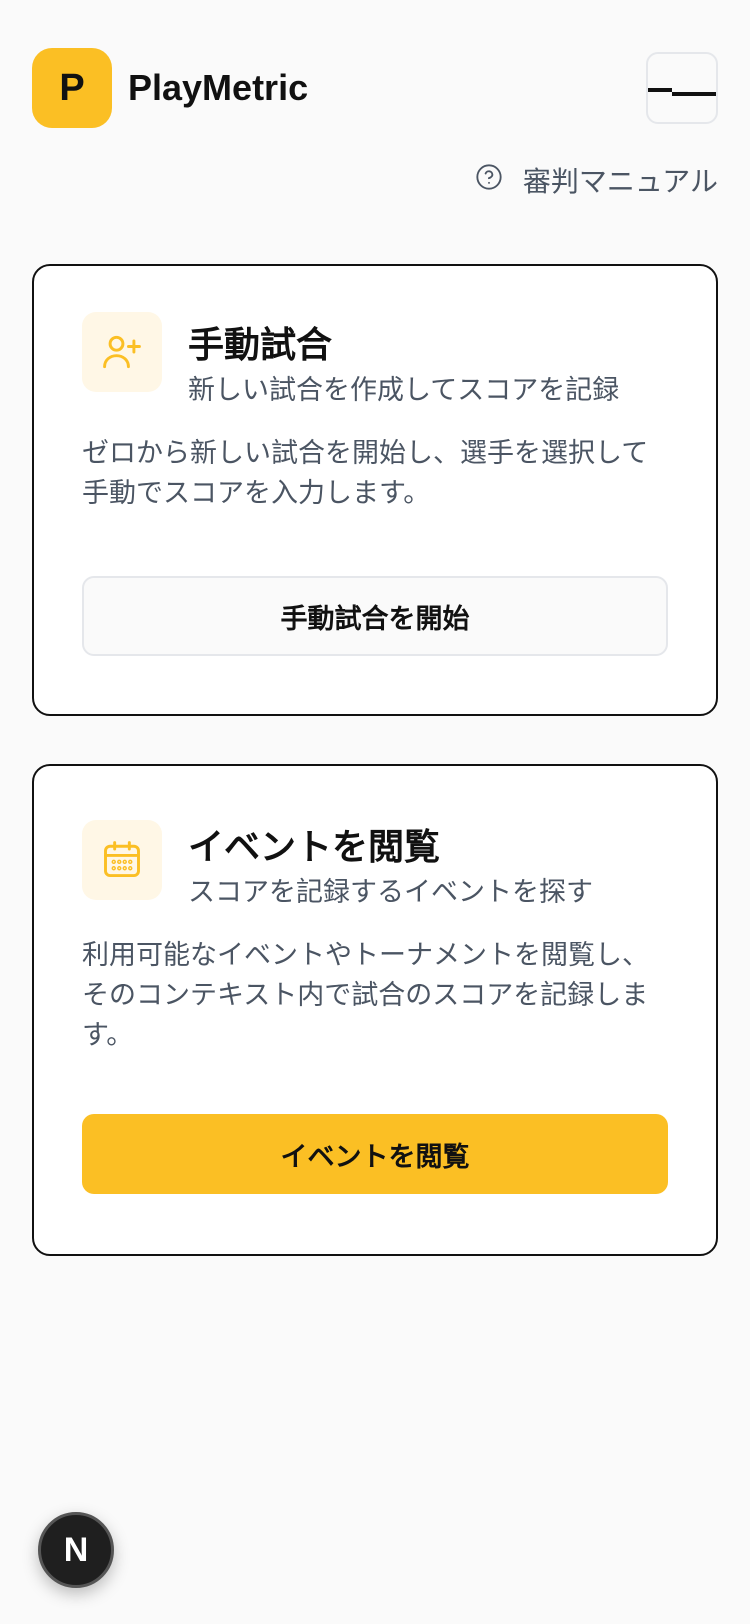  I want to click on card-description: ゼロから新しい試合を開始し、選手を選択して手動でスコアを入力します。, so click(365, 473).